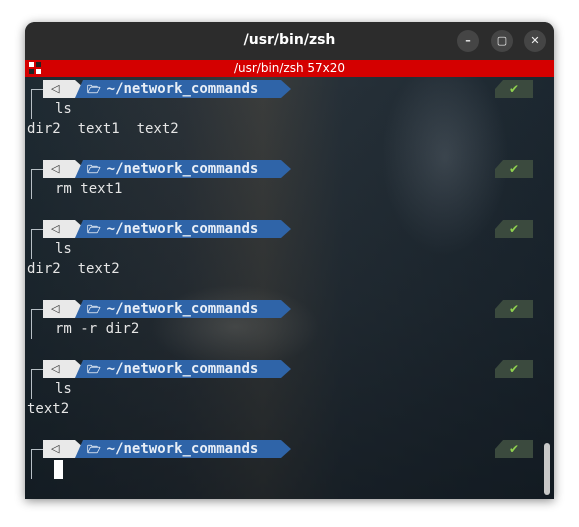  What do you see at coordinates (285, 189) in the screenshot?
I see `command-line: rm text1` at bounding box center [285, 189].